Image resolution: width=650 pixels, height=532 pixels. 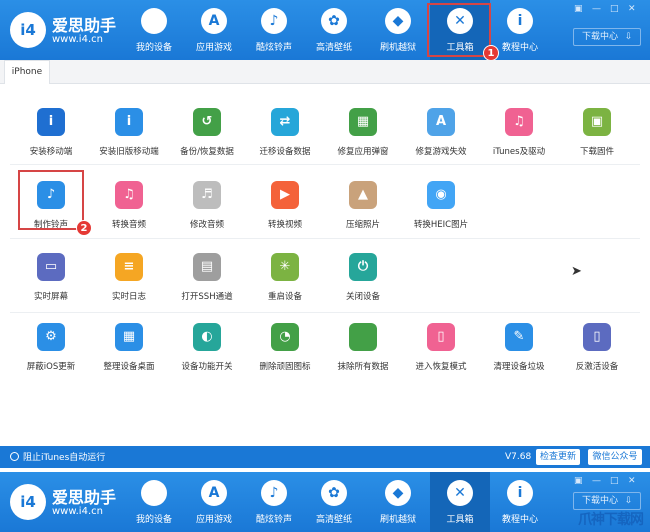 I want to click on brand-url: www.i4.cn, so click(x=77, y=39).